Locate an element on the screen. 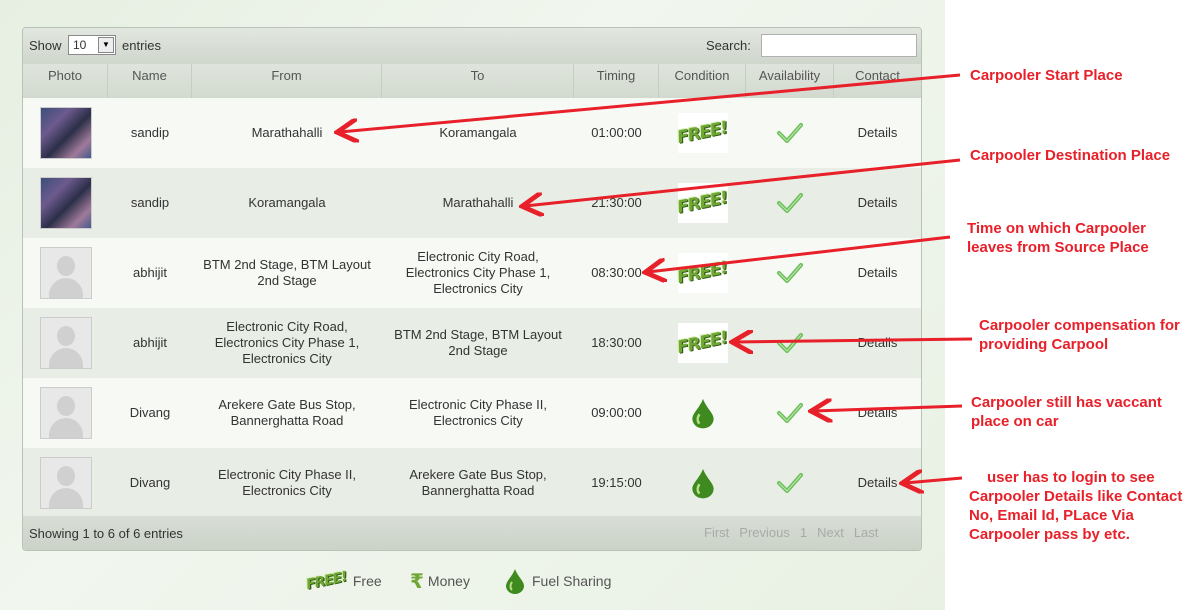 This screenshot has height=610, width=1195. table-info: Showing 1 to 6 of 6 entries is located at coordinates (106, 533).